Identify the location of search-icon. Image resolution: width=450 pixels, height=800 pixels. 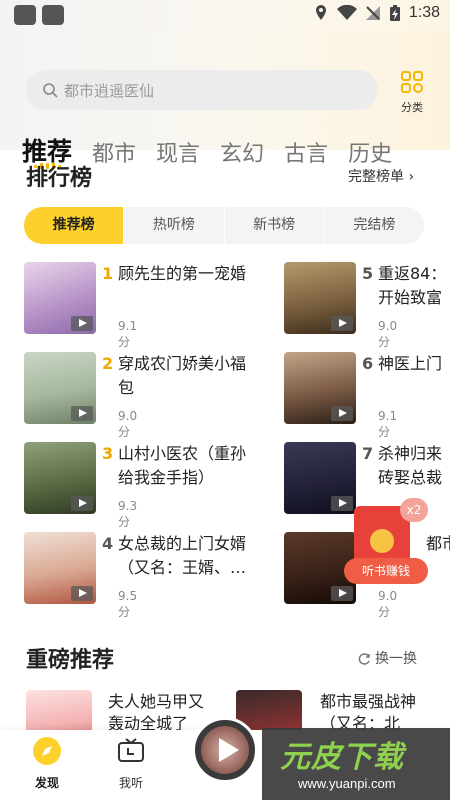
(50, 90).